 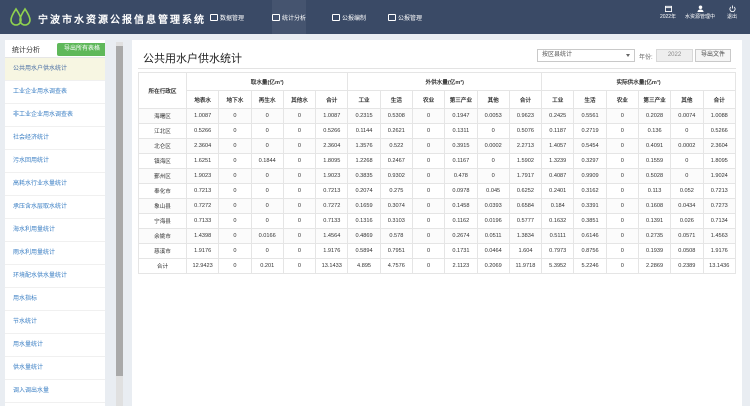 I want to click on nav-statistics: 统计分析, so click(x=289, y=17).